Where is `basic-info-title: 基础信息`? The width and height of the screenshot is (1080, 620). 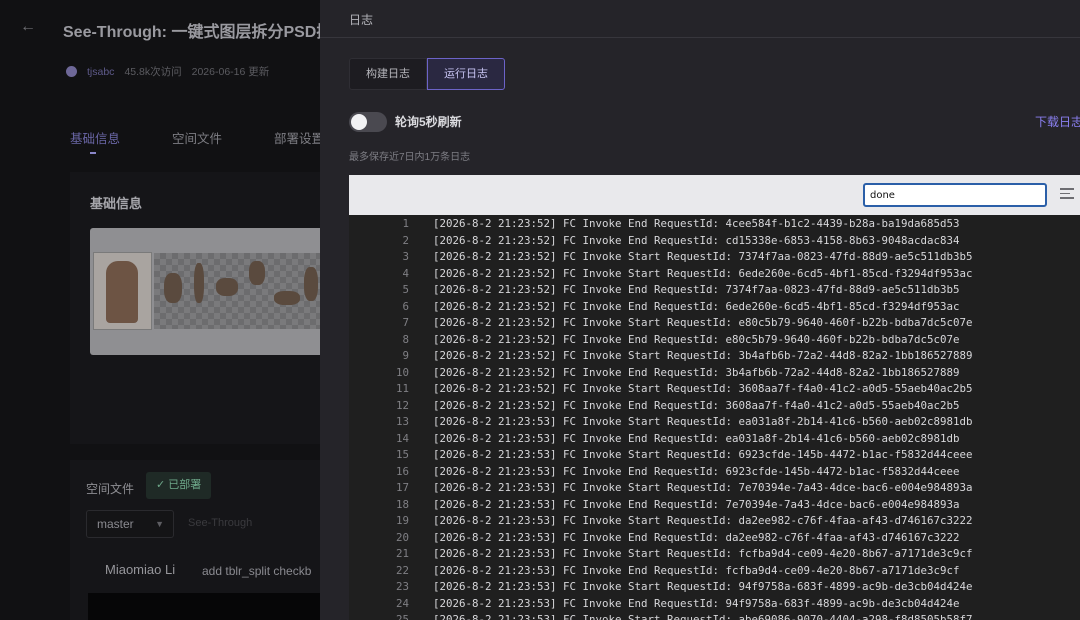
basic-info-title: 基础信息 is located at coordinates (116, 203).